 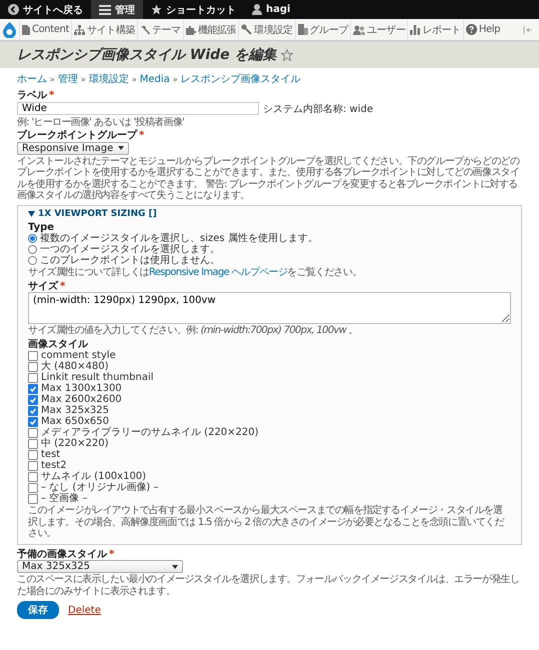 I want to click on radio-label: 一つのイメージスタイルを選択します。, so click(x=130, y=249).